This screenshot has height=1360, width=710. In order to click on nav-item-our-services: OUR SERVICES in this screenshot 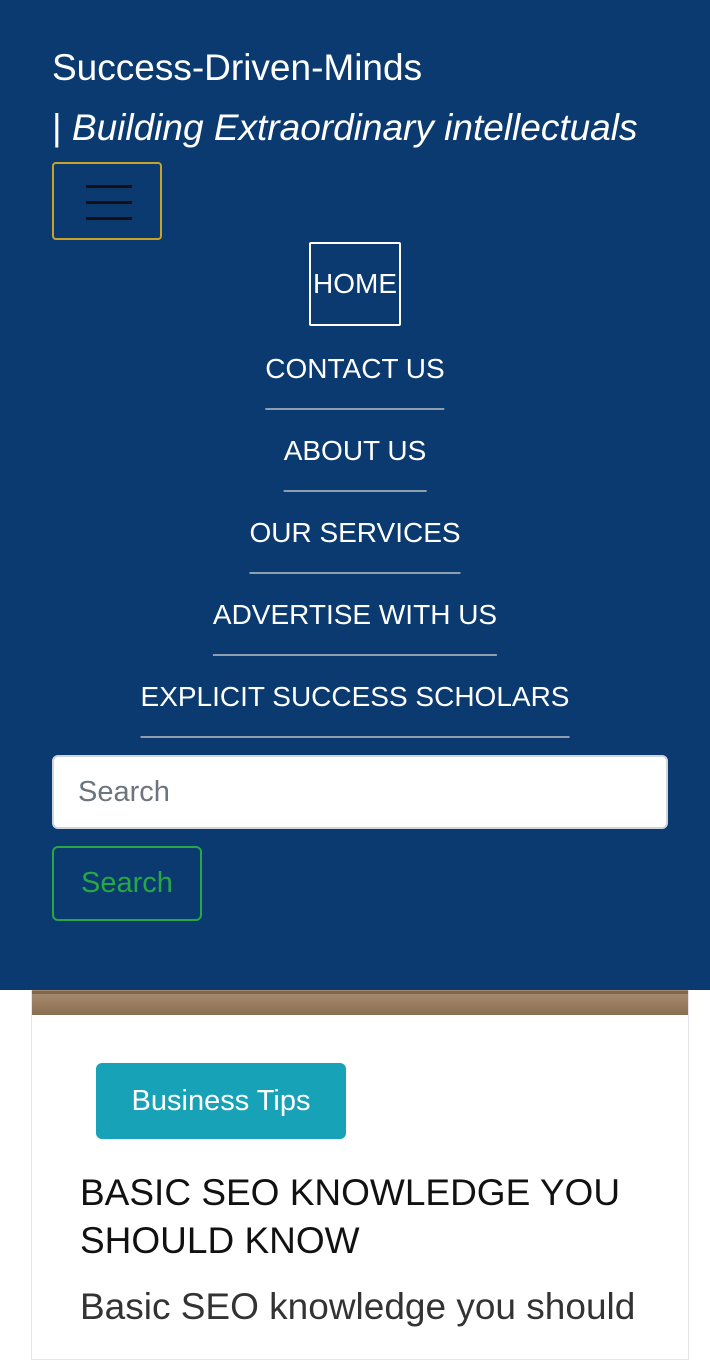, I will do `click(355, 533)`.